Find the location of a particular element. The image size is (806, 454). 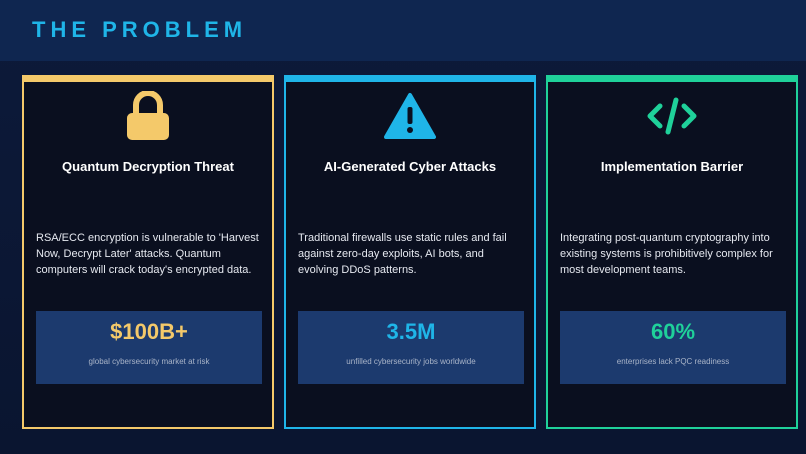

stat-value: 3.5M is located at coordinates (411, 331).